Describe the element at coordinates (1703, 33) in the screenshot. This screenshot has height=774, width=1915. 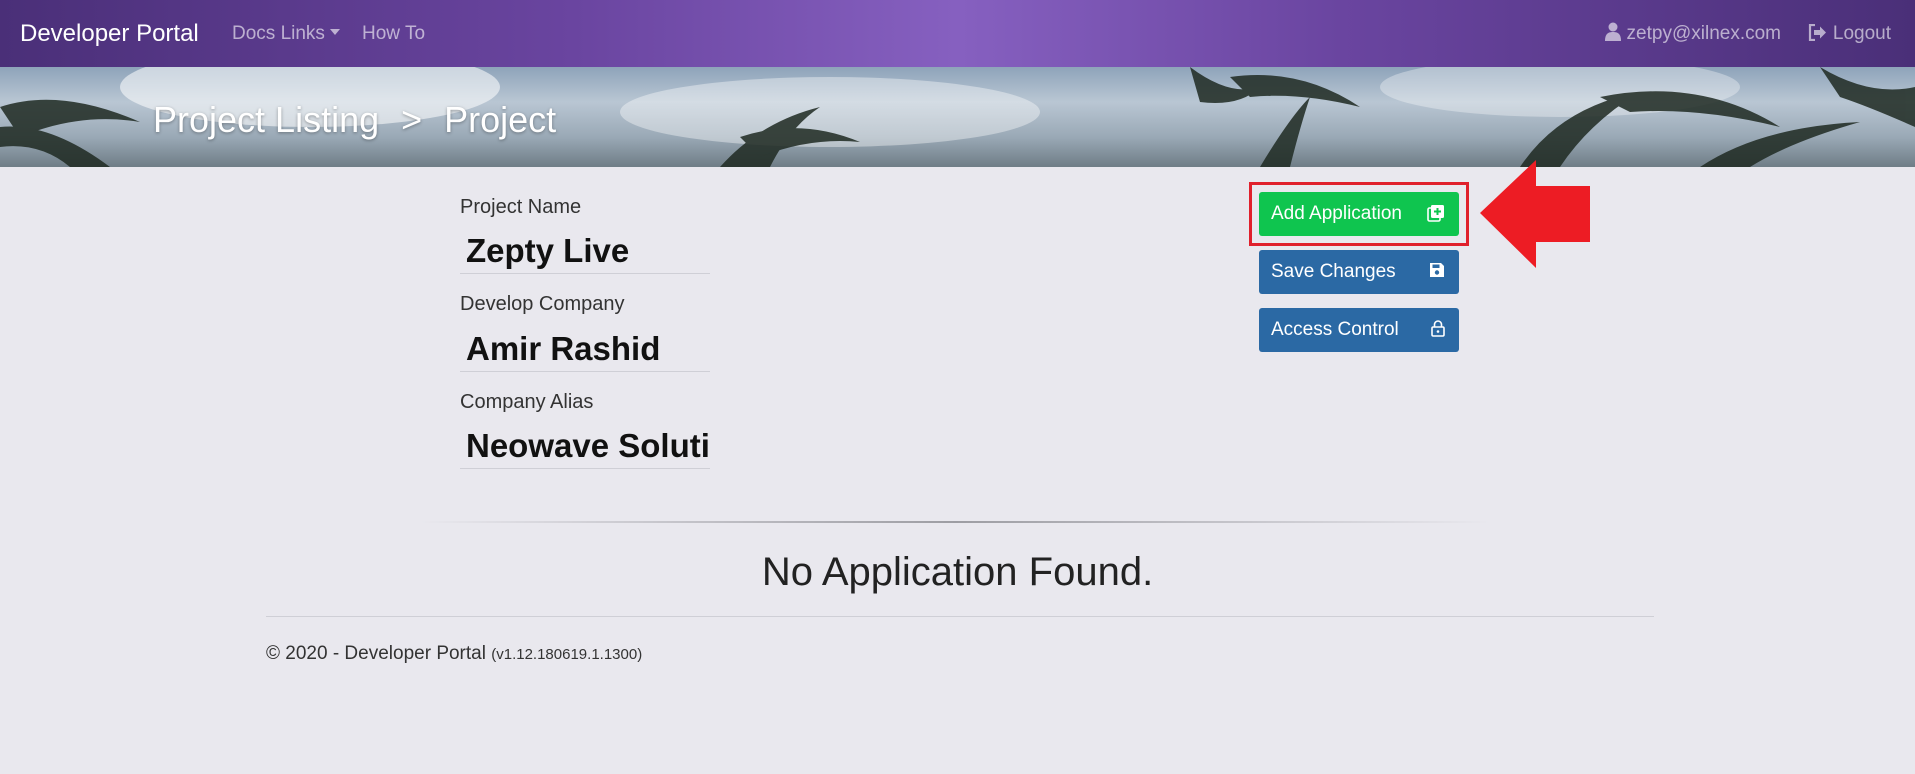
I see `user-email: zetpy@xilnex.com` at that location.